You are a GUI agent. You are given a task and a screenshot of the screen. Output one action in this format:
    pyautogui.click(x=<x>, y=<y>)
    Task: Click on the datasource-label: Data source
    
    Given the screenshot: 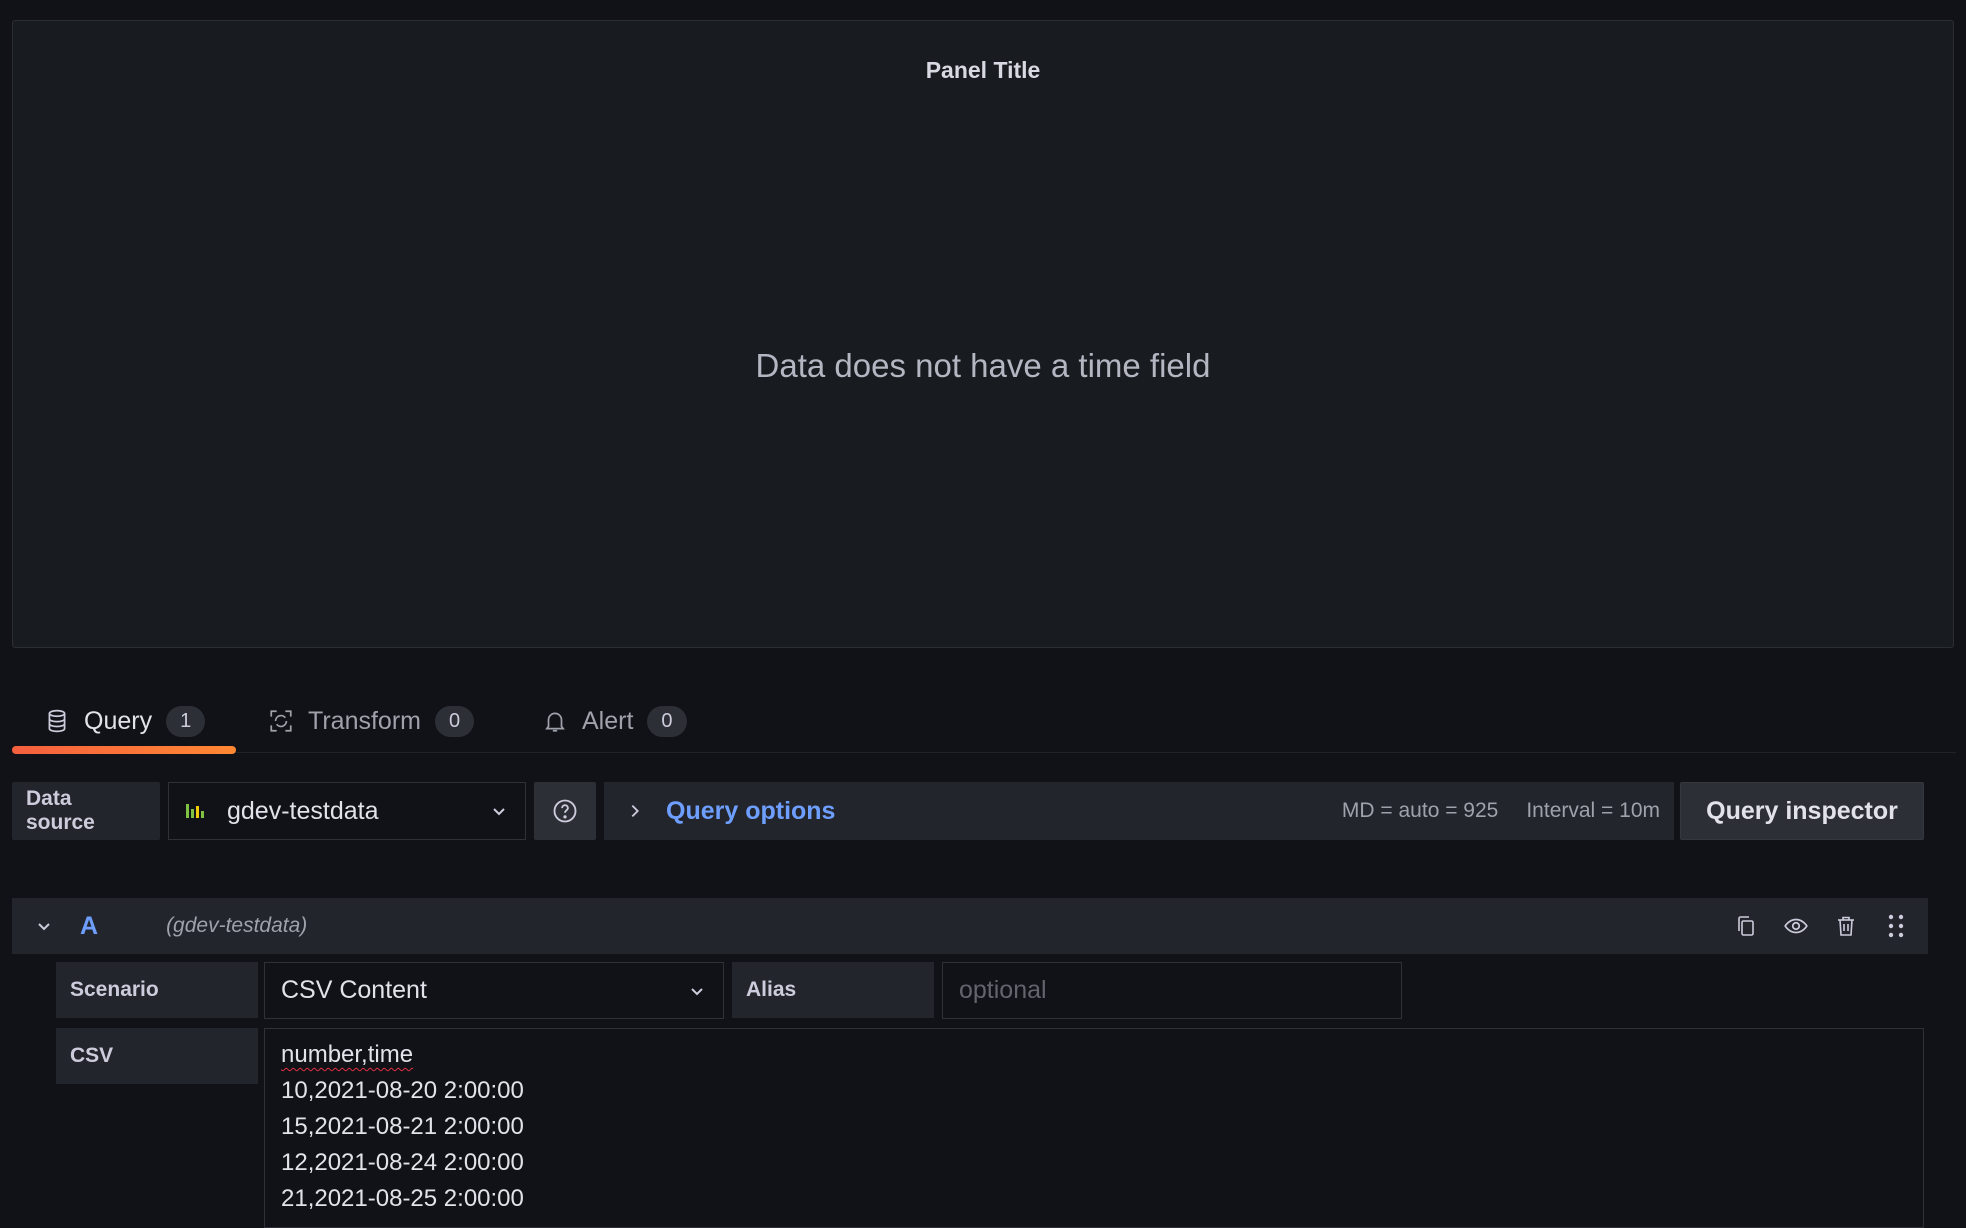 What is the action you would take?
    pyautogui.click(x=86, y=811)
    